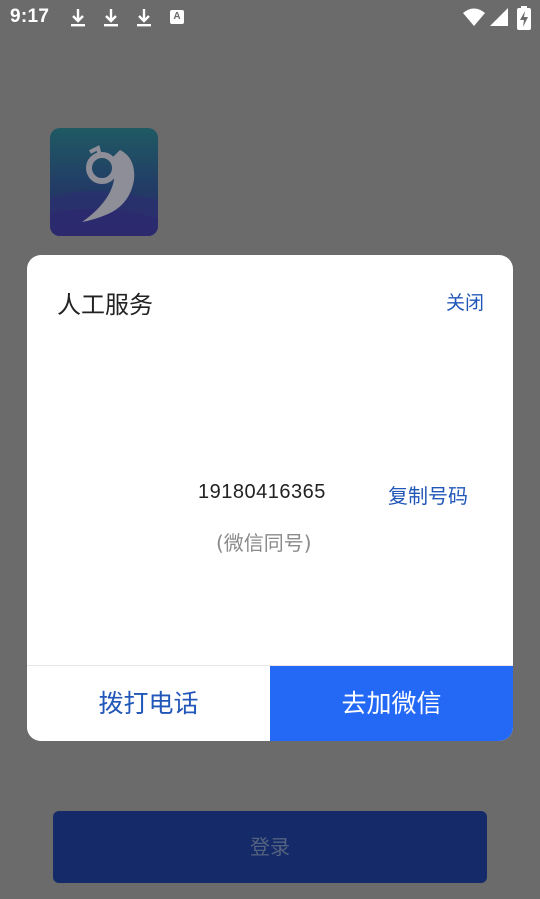 Image resolution: width=540 pixels, height=899 pixels. What do you see at coordinates (474, 17) in the screenshot?
I see `wifi-icon` at bounding box center [474, 17].